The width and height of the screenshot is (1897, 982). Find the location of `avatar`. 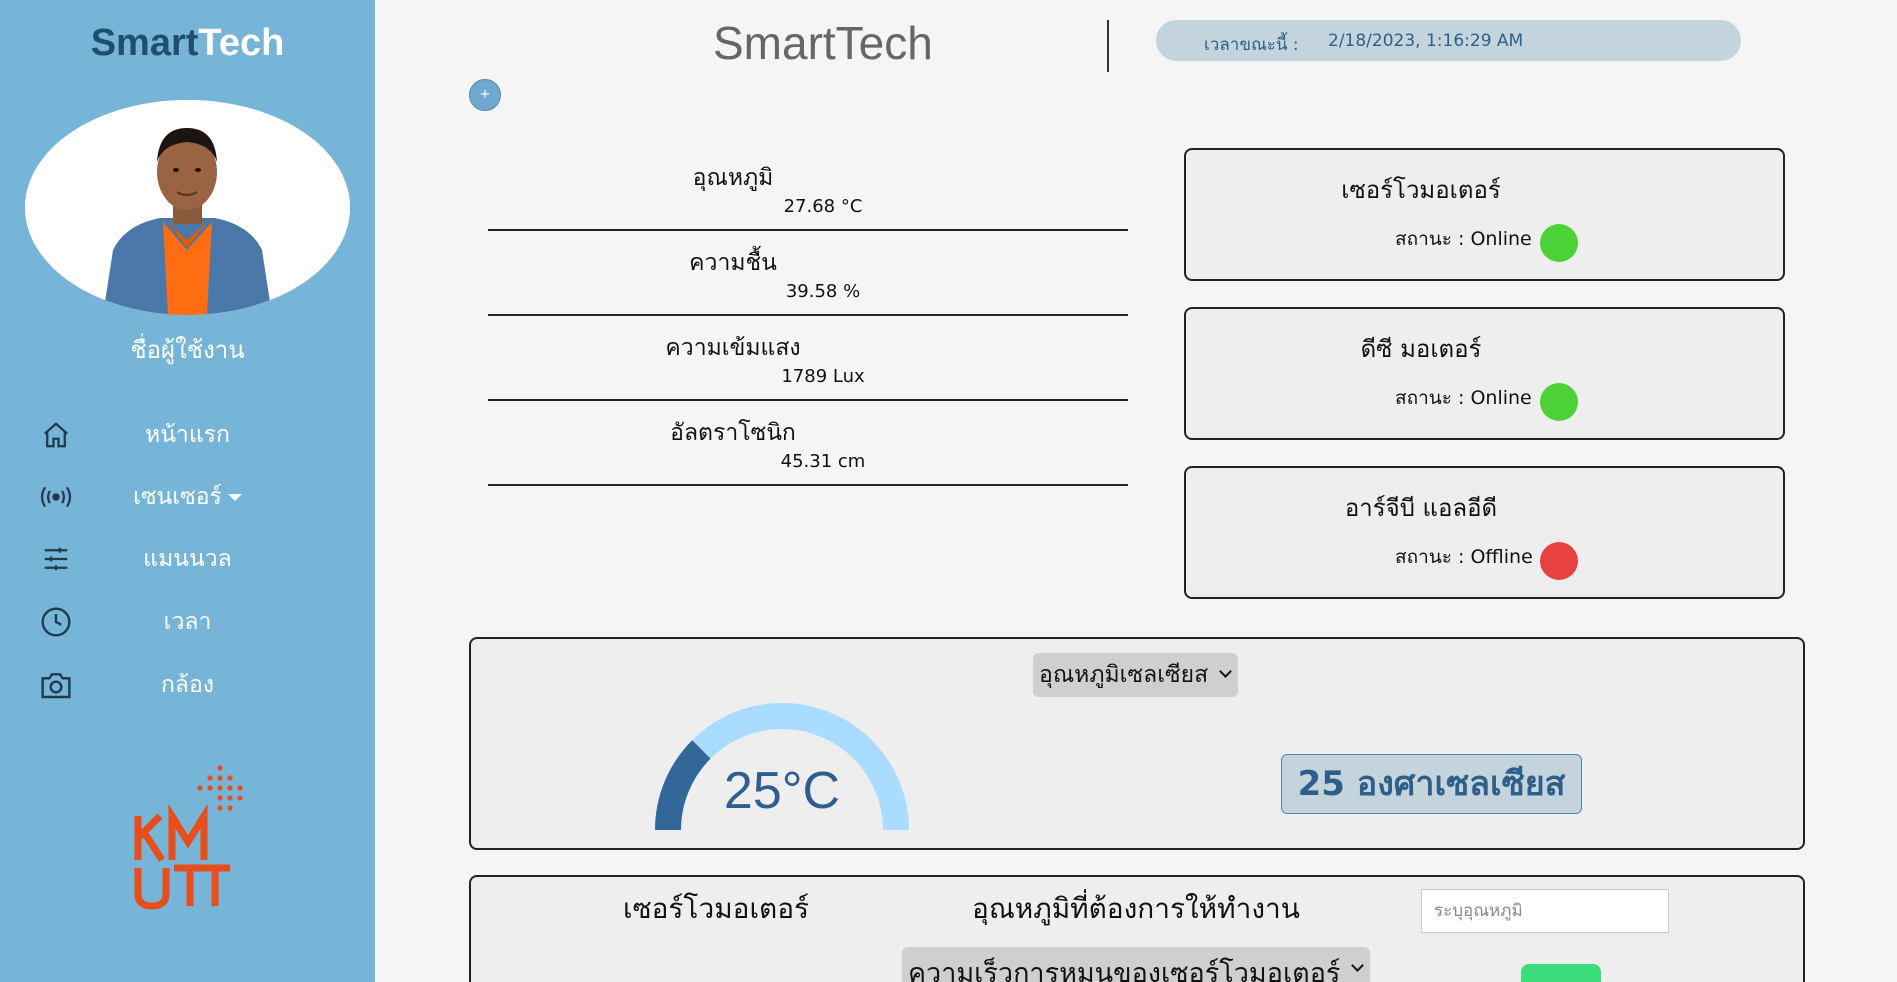

avatar is located at coordinates (187, 207).